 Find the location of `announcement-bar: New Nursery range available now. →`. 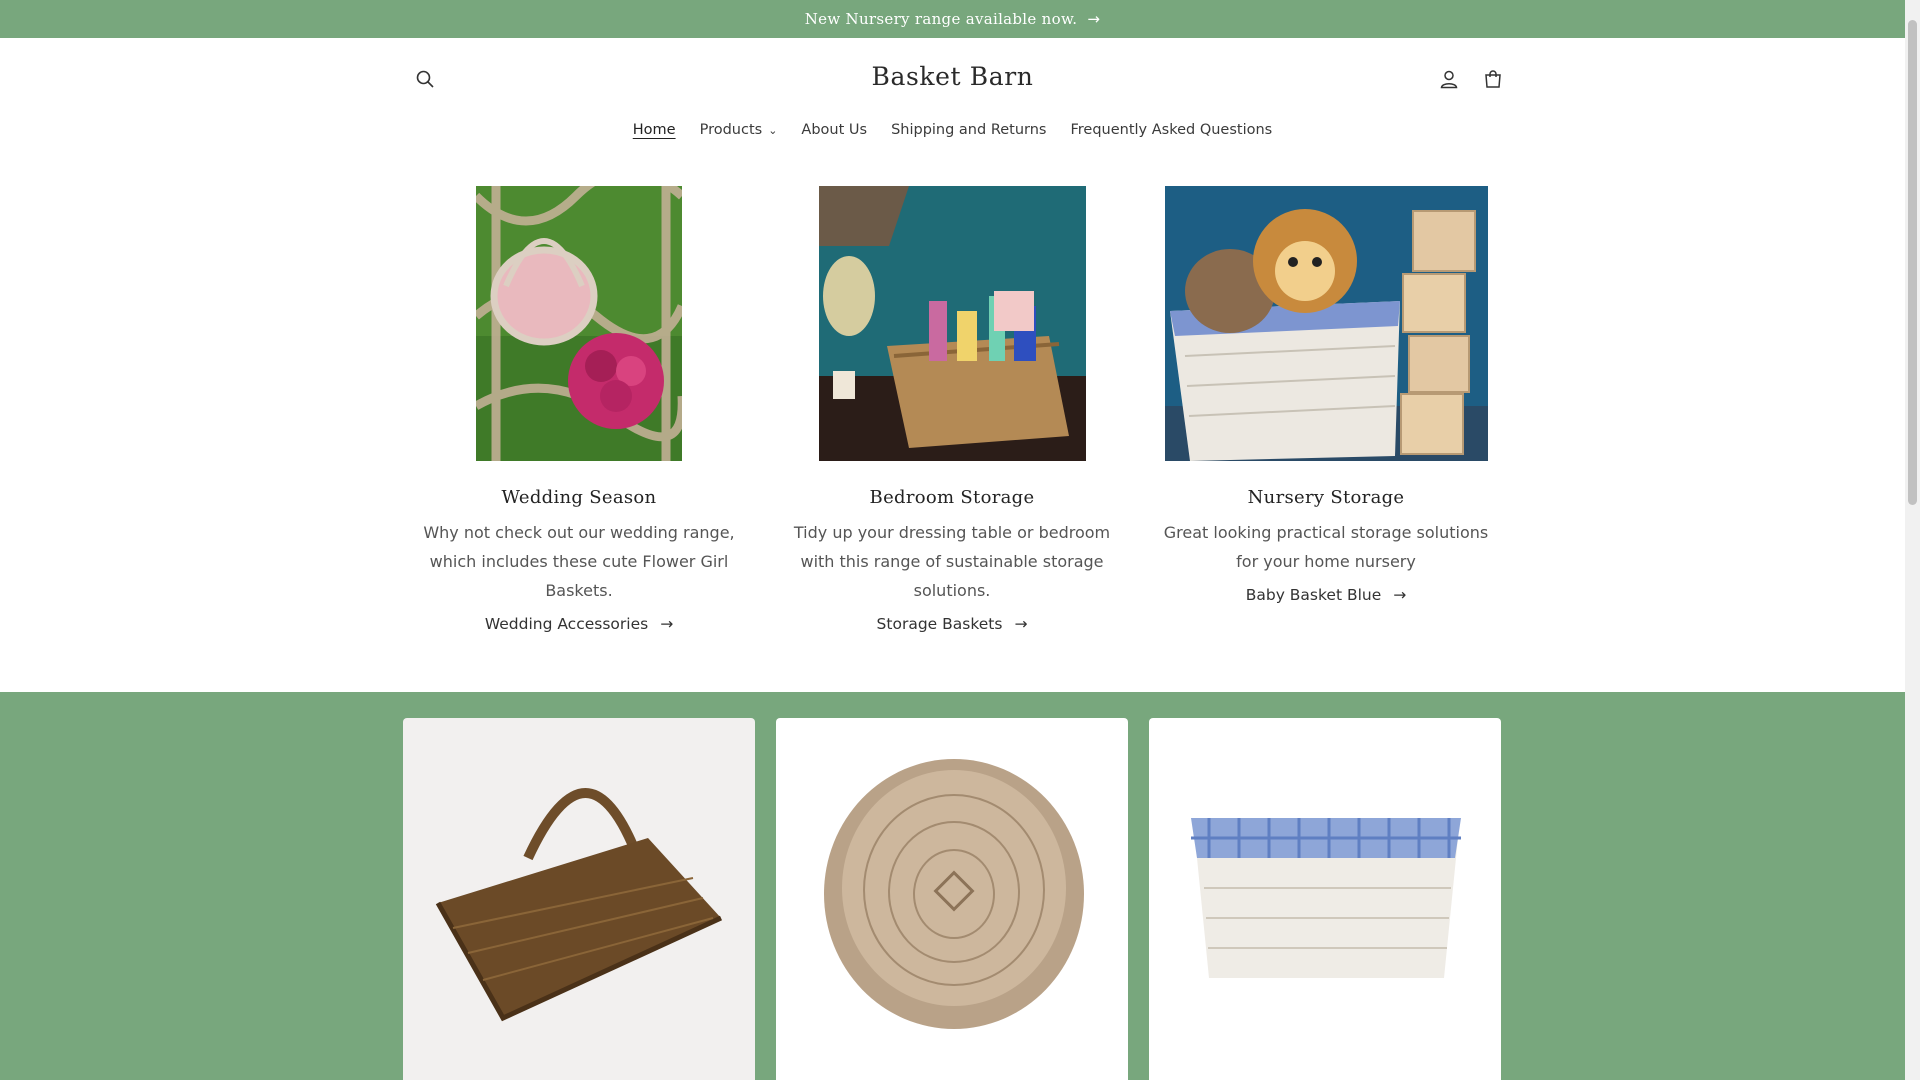

announcement-bar: New Nursery range available now. → is located at coordinates (952, 19).